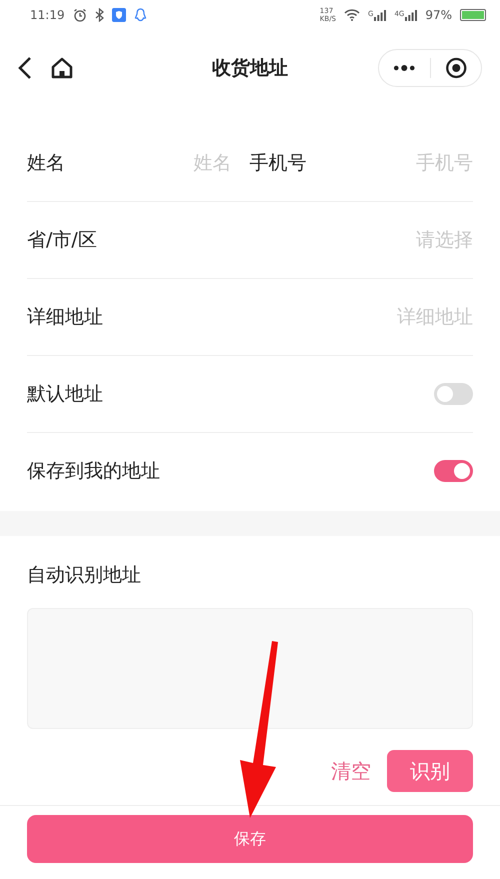 This screenshot has width=500, height=879. What do you see at coordinates (473, 15) in the screenshot?
I see `battery-icon` at bounding box center [473, 15].